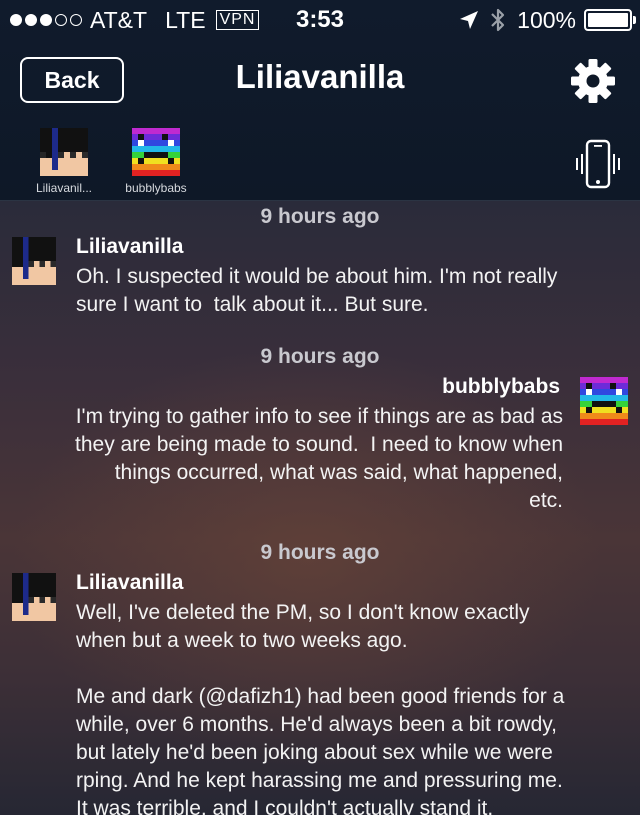 This screenshot has height=815, width=640. I want to click on bluetooth-icon, so click(498, 20).